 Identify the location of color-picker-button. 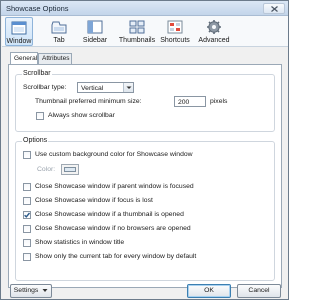
(70, 169).